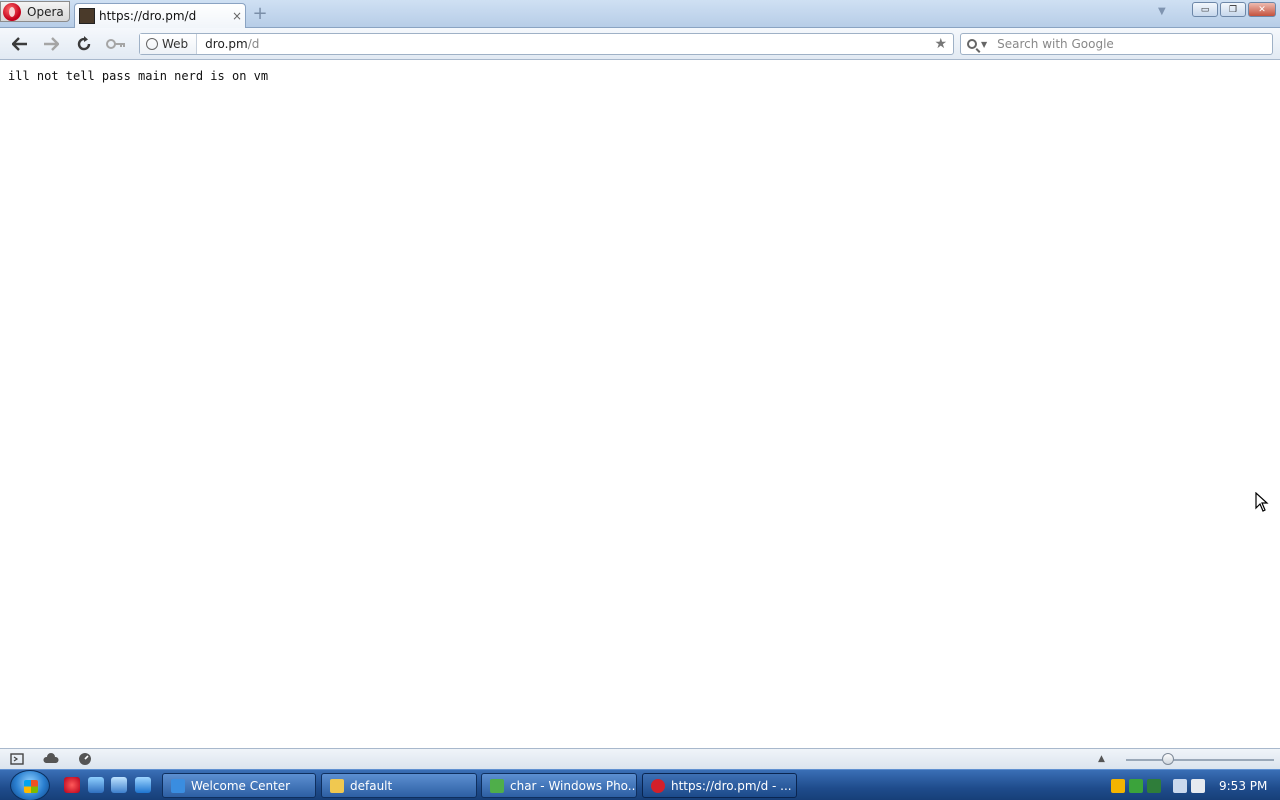 This screenshot has height=800, width=1280. I want to click on url-path: /d, so click(253, 44).